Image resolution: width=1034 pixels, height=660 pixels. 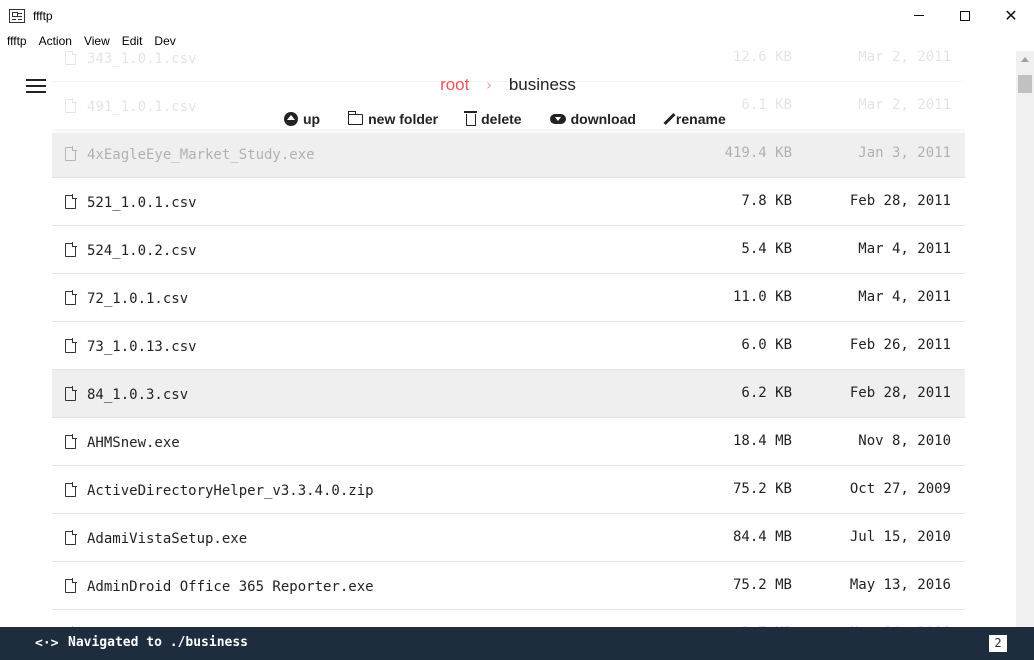 What do you see at coordinates (43, 15) in the screenshot?
I see `window-title: ffftp` at bounding box center [43, 15].